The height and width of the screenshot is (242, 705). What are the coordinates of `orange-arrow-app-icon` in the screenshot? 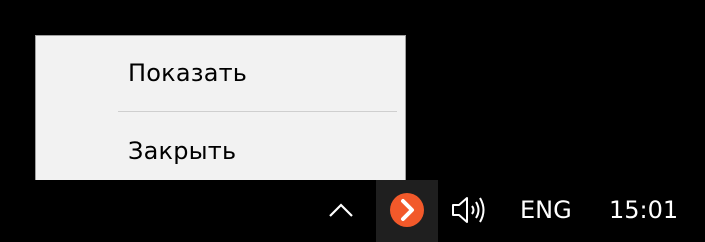 It's located at (407, 210).